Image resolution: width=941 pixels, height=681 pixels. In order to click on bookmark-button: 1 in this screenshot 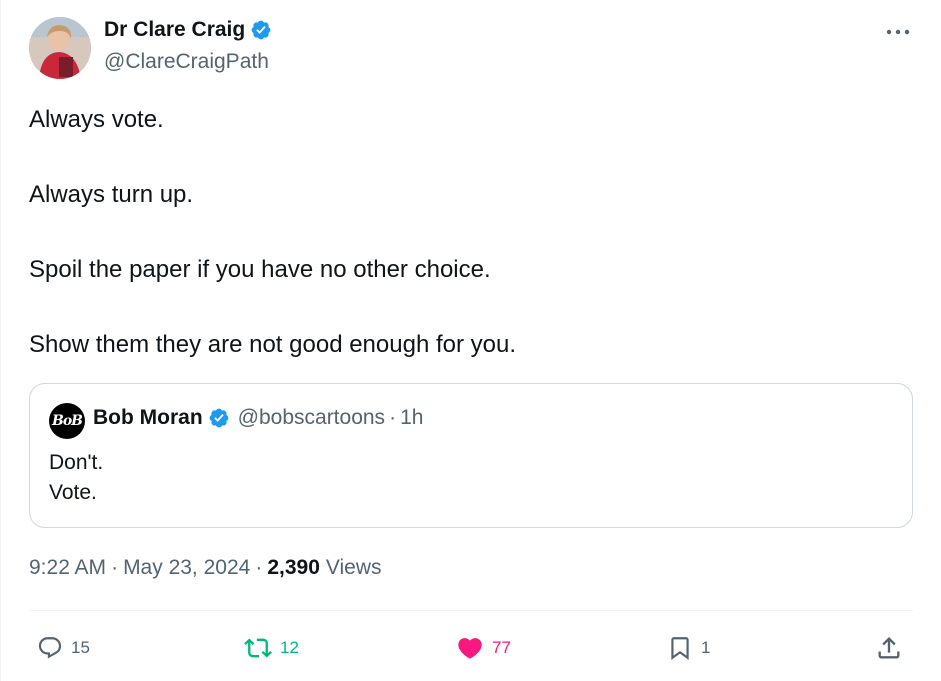, I will do `click(688, 648)`.